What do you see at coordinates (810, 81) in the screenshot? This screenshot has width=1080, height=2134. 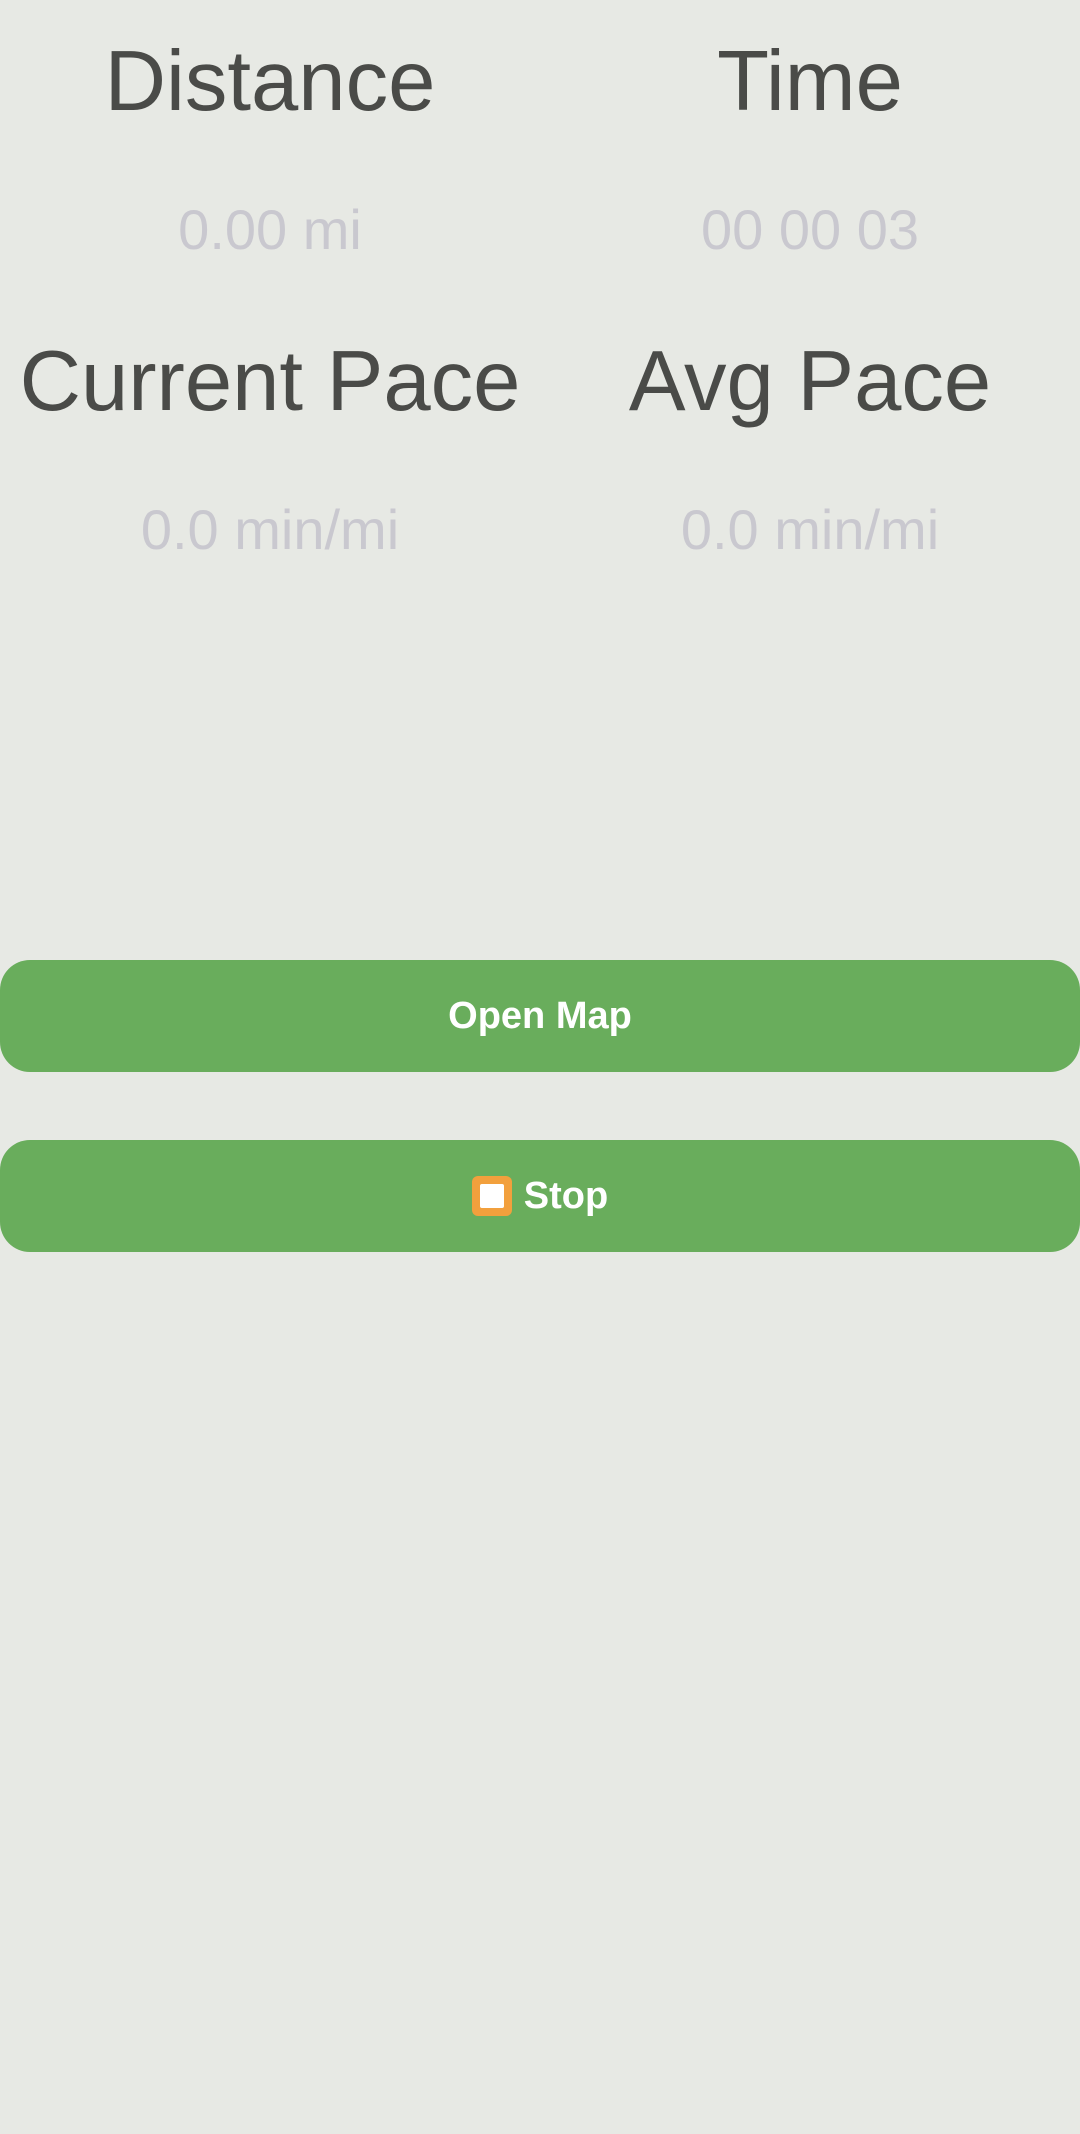 I see `time-label: Time` at bounding box center [810, 81].